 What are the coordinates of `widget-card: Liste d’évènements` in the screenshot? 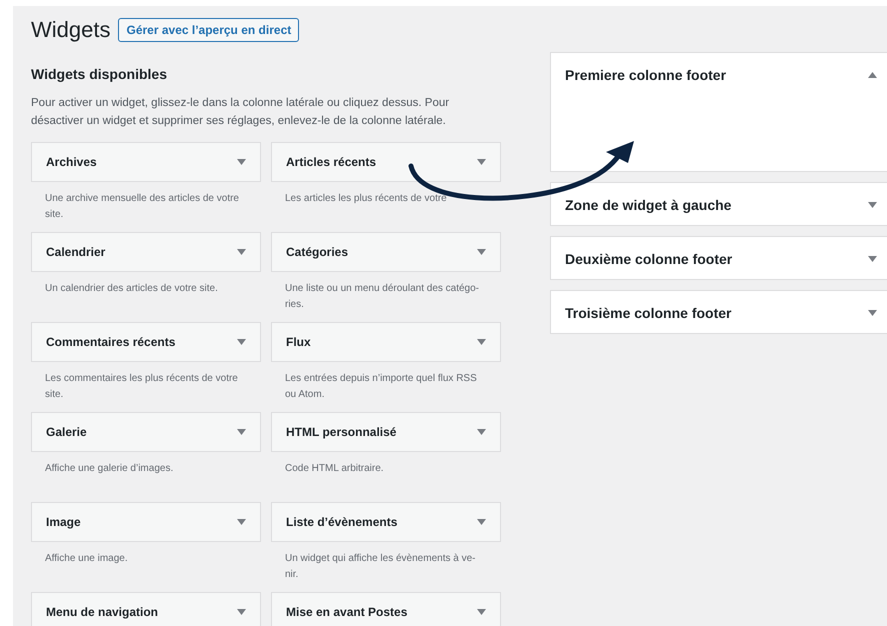 It's located at (386, 522).